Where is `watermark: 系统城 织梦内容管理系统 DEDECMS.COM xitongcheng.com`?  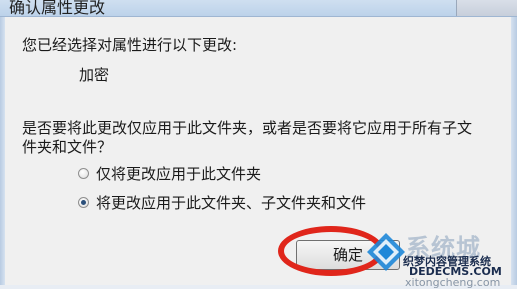
watermark: 系统城 织梦内容管理系统 DEDECMS.COM xitongcheng.com is located at coordinates (441, 257).